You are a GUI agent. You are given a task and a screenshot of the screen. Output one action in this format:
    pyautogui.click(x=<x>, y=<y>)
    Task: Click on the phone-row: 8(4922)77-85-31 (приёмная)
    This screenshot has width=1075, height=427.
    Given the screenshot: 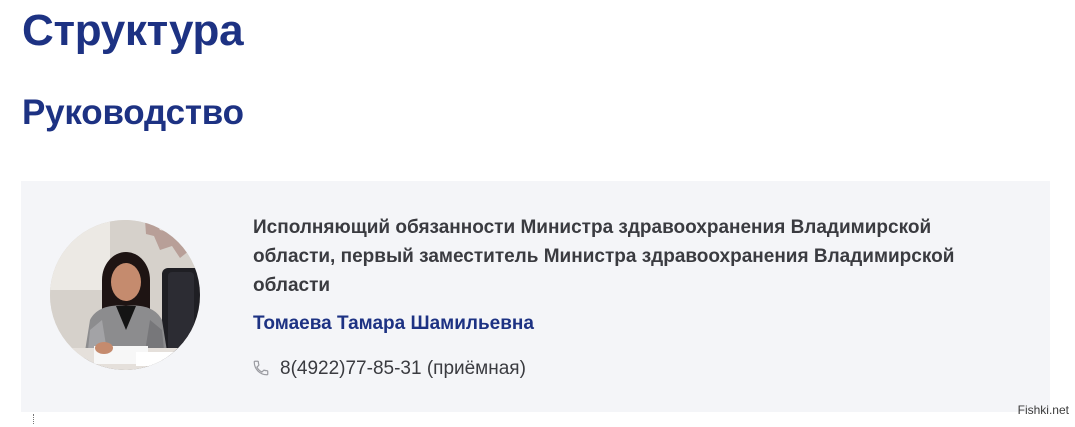 What is the action you would take?
    pyautogui.click(x=389, y=368)
    